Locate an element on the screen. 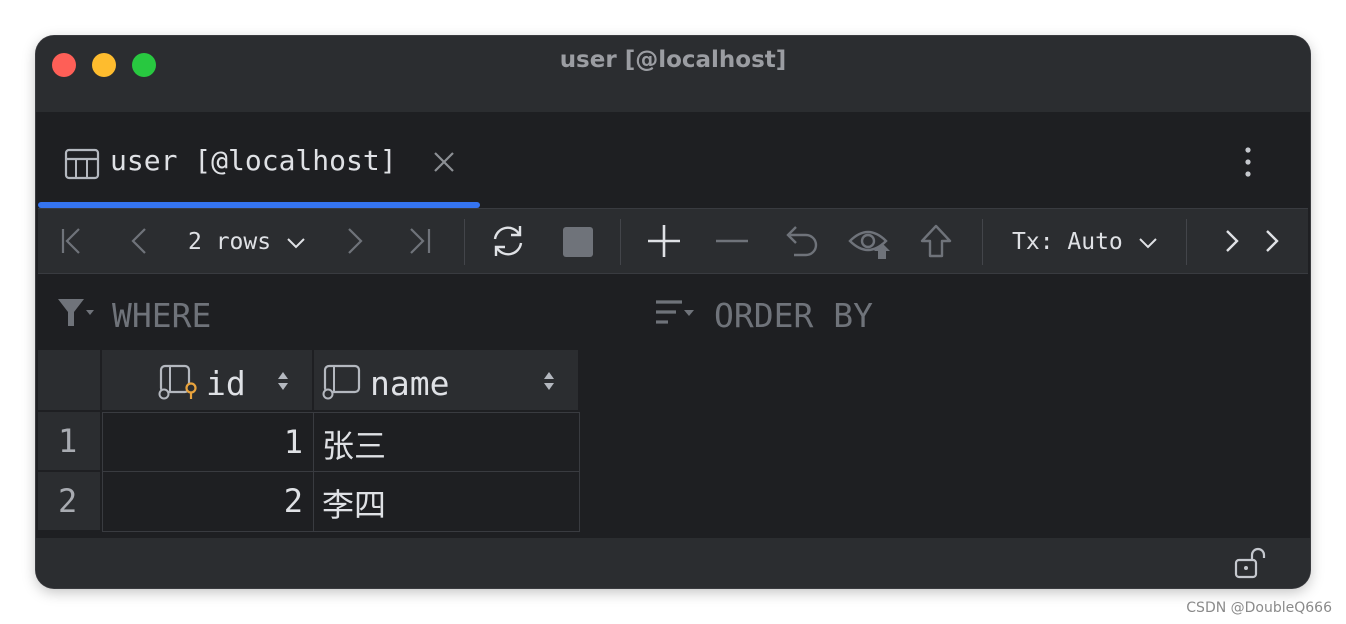  more-options-icon is located at coordinates (1248, 164).